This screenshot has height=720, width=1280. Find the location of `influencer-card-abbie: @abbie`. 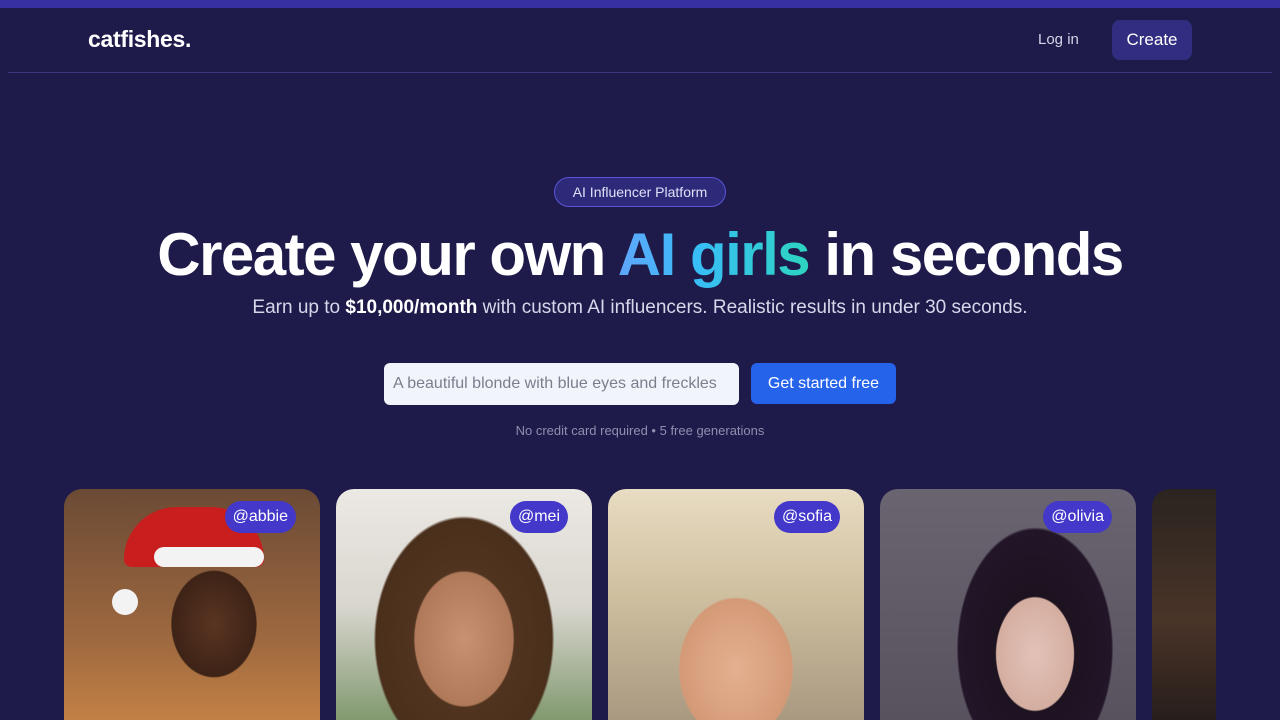

influencer-card-abbie: @abbie is located at coordinates (192, 604).